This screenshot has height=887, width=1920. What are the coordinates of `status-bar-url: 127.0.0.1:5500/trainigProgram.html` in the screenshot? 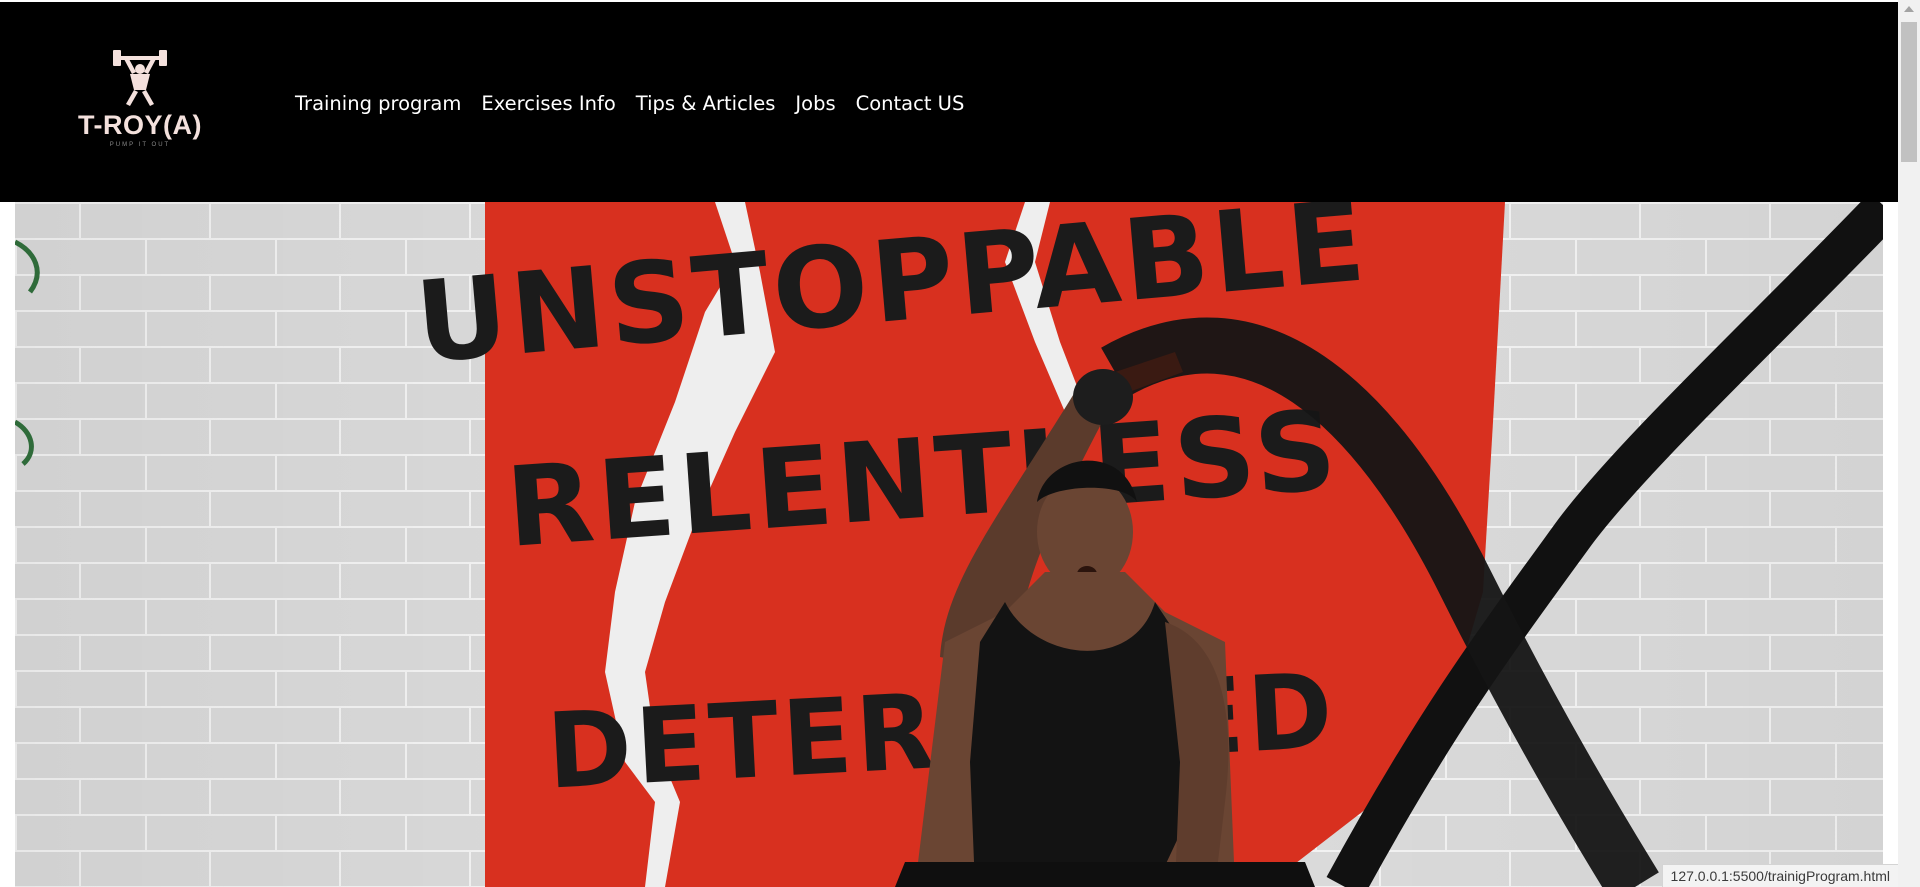 It's located at (1779, 875).